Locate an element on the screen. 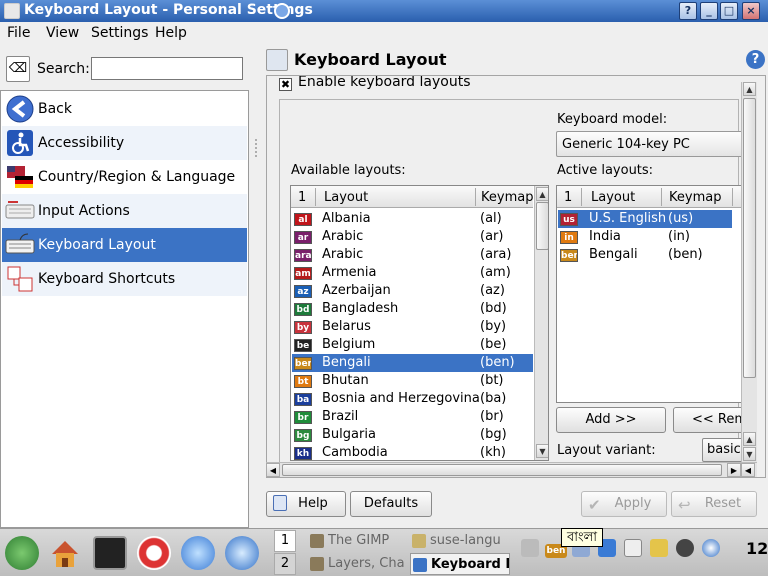 The width and height of the screenshot is (768, 576). start-menu-icon is located at coordinates (22, 553).